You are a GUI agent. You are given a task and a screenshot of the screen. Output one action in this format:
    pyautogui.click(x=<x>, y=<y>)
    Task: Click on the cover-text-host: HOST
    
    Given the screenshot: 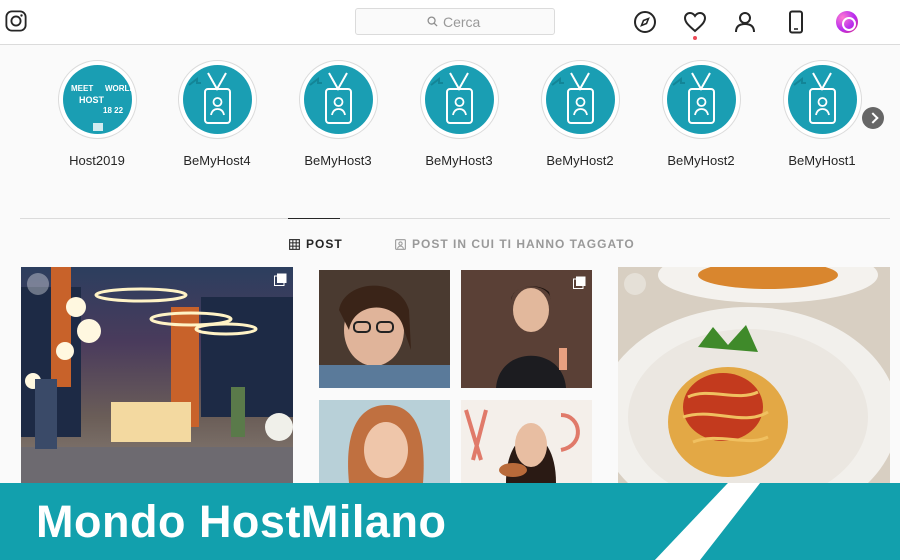 What is the action you would take?
    pyautogui.click(x=92, y=100)
    